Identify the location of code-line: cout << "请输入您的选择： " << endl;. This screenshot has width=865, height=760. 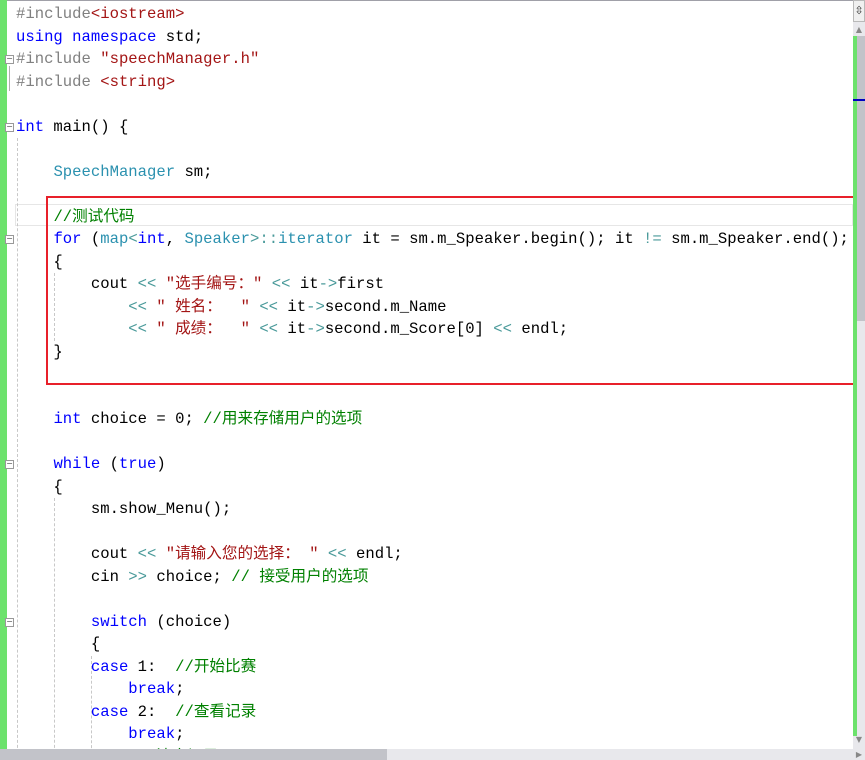
(209, 554).